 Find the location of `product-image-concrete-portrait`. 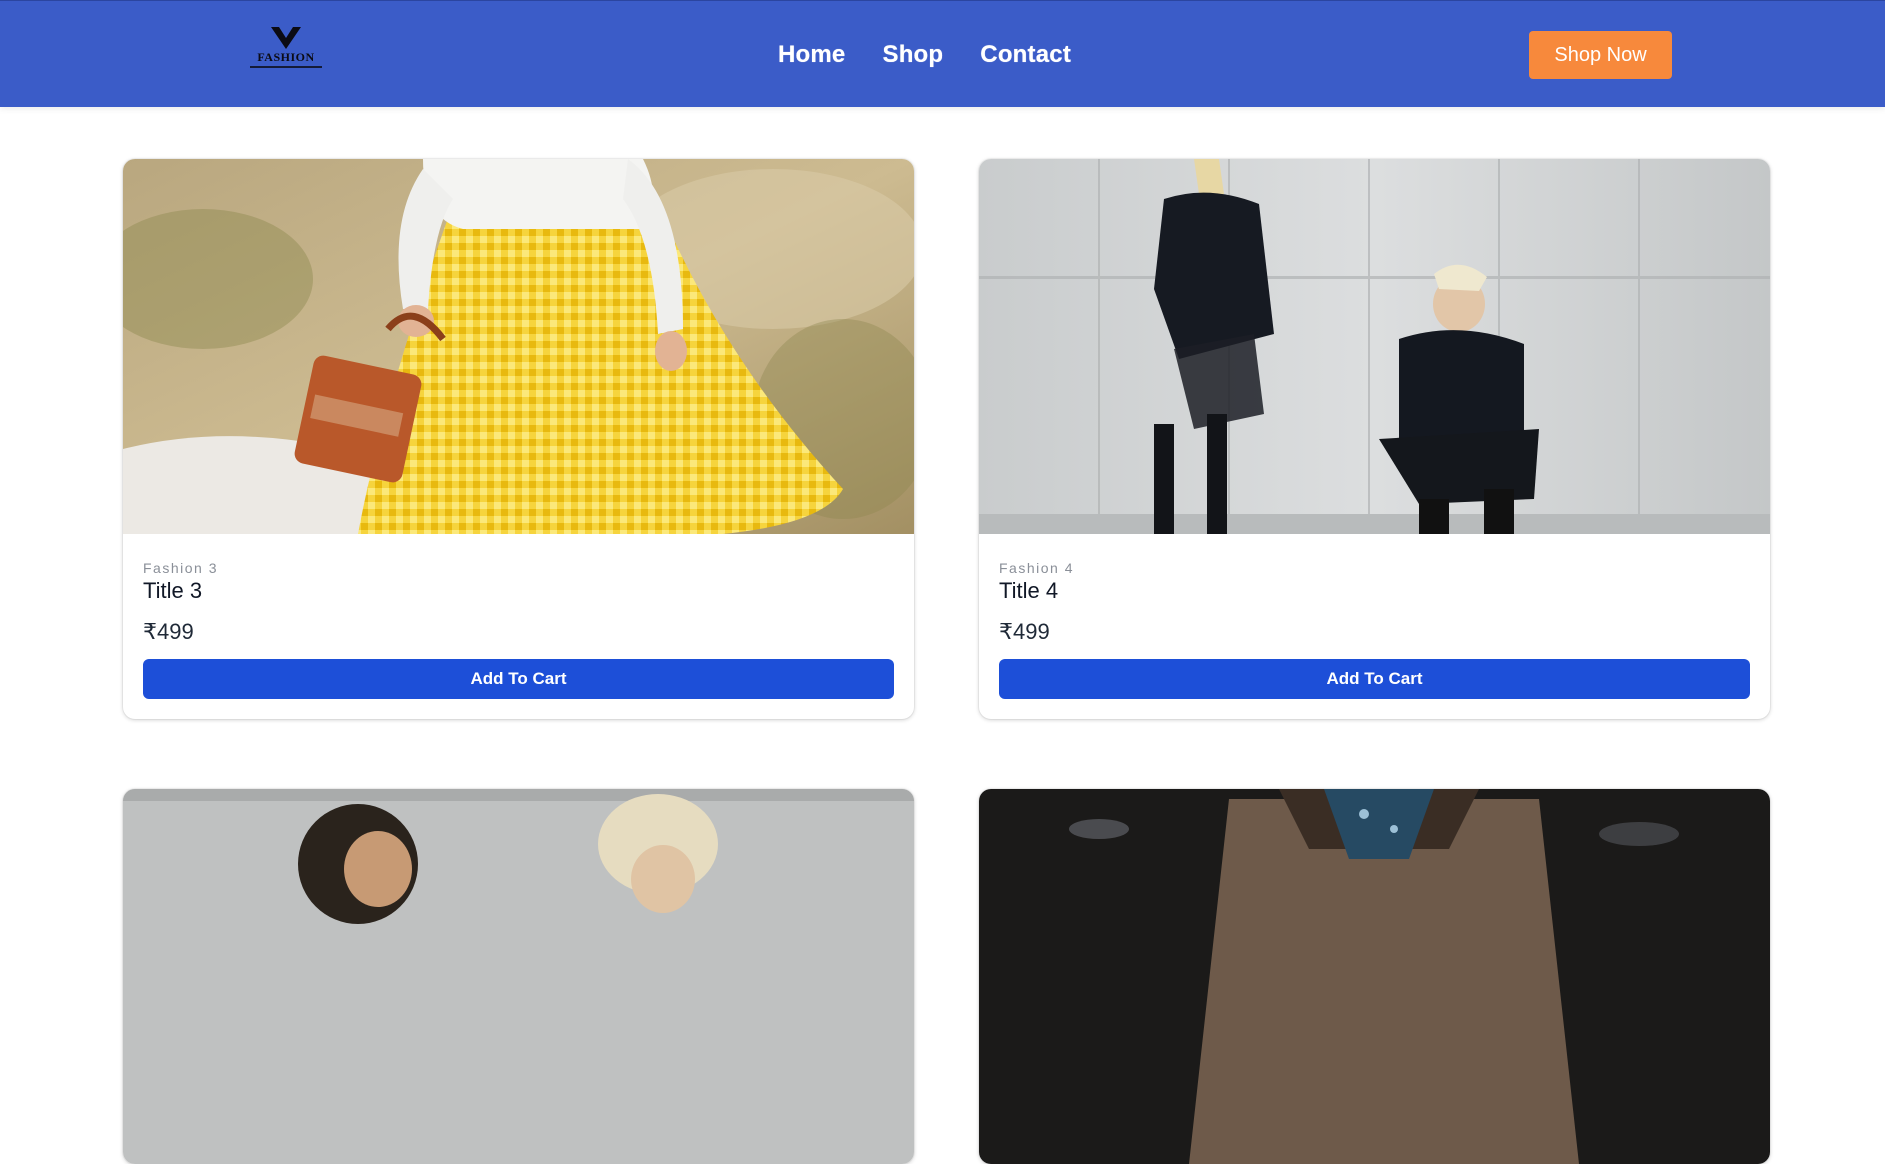

product-image-concrete-portrait is located at coordinates (518, 976).